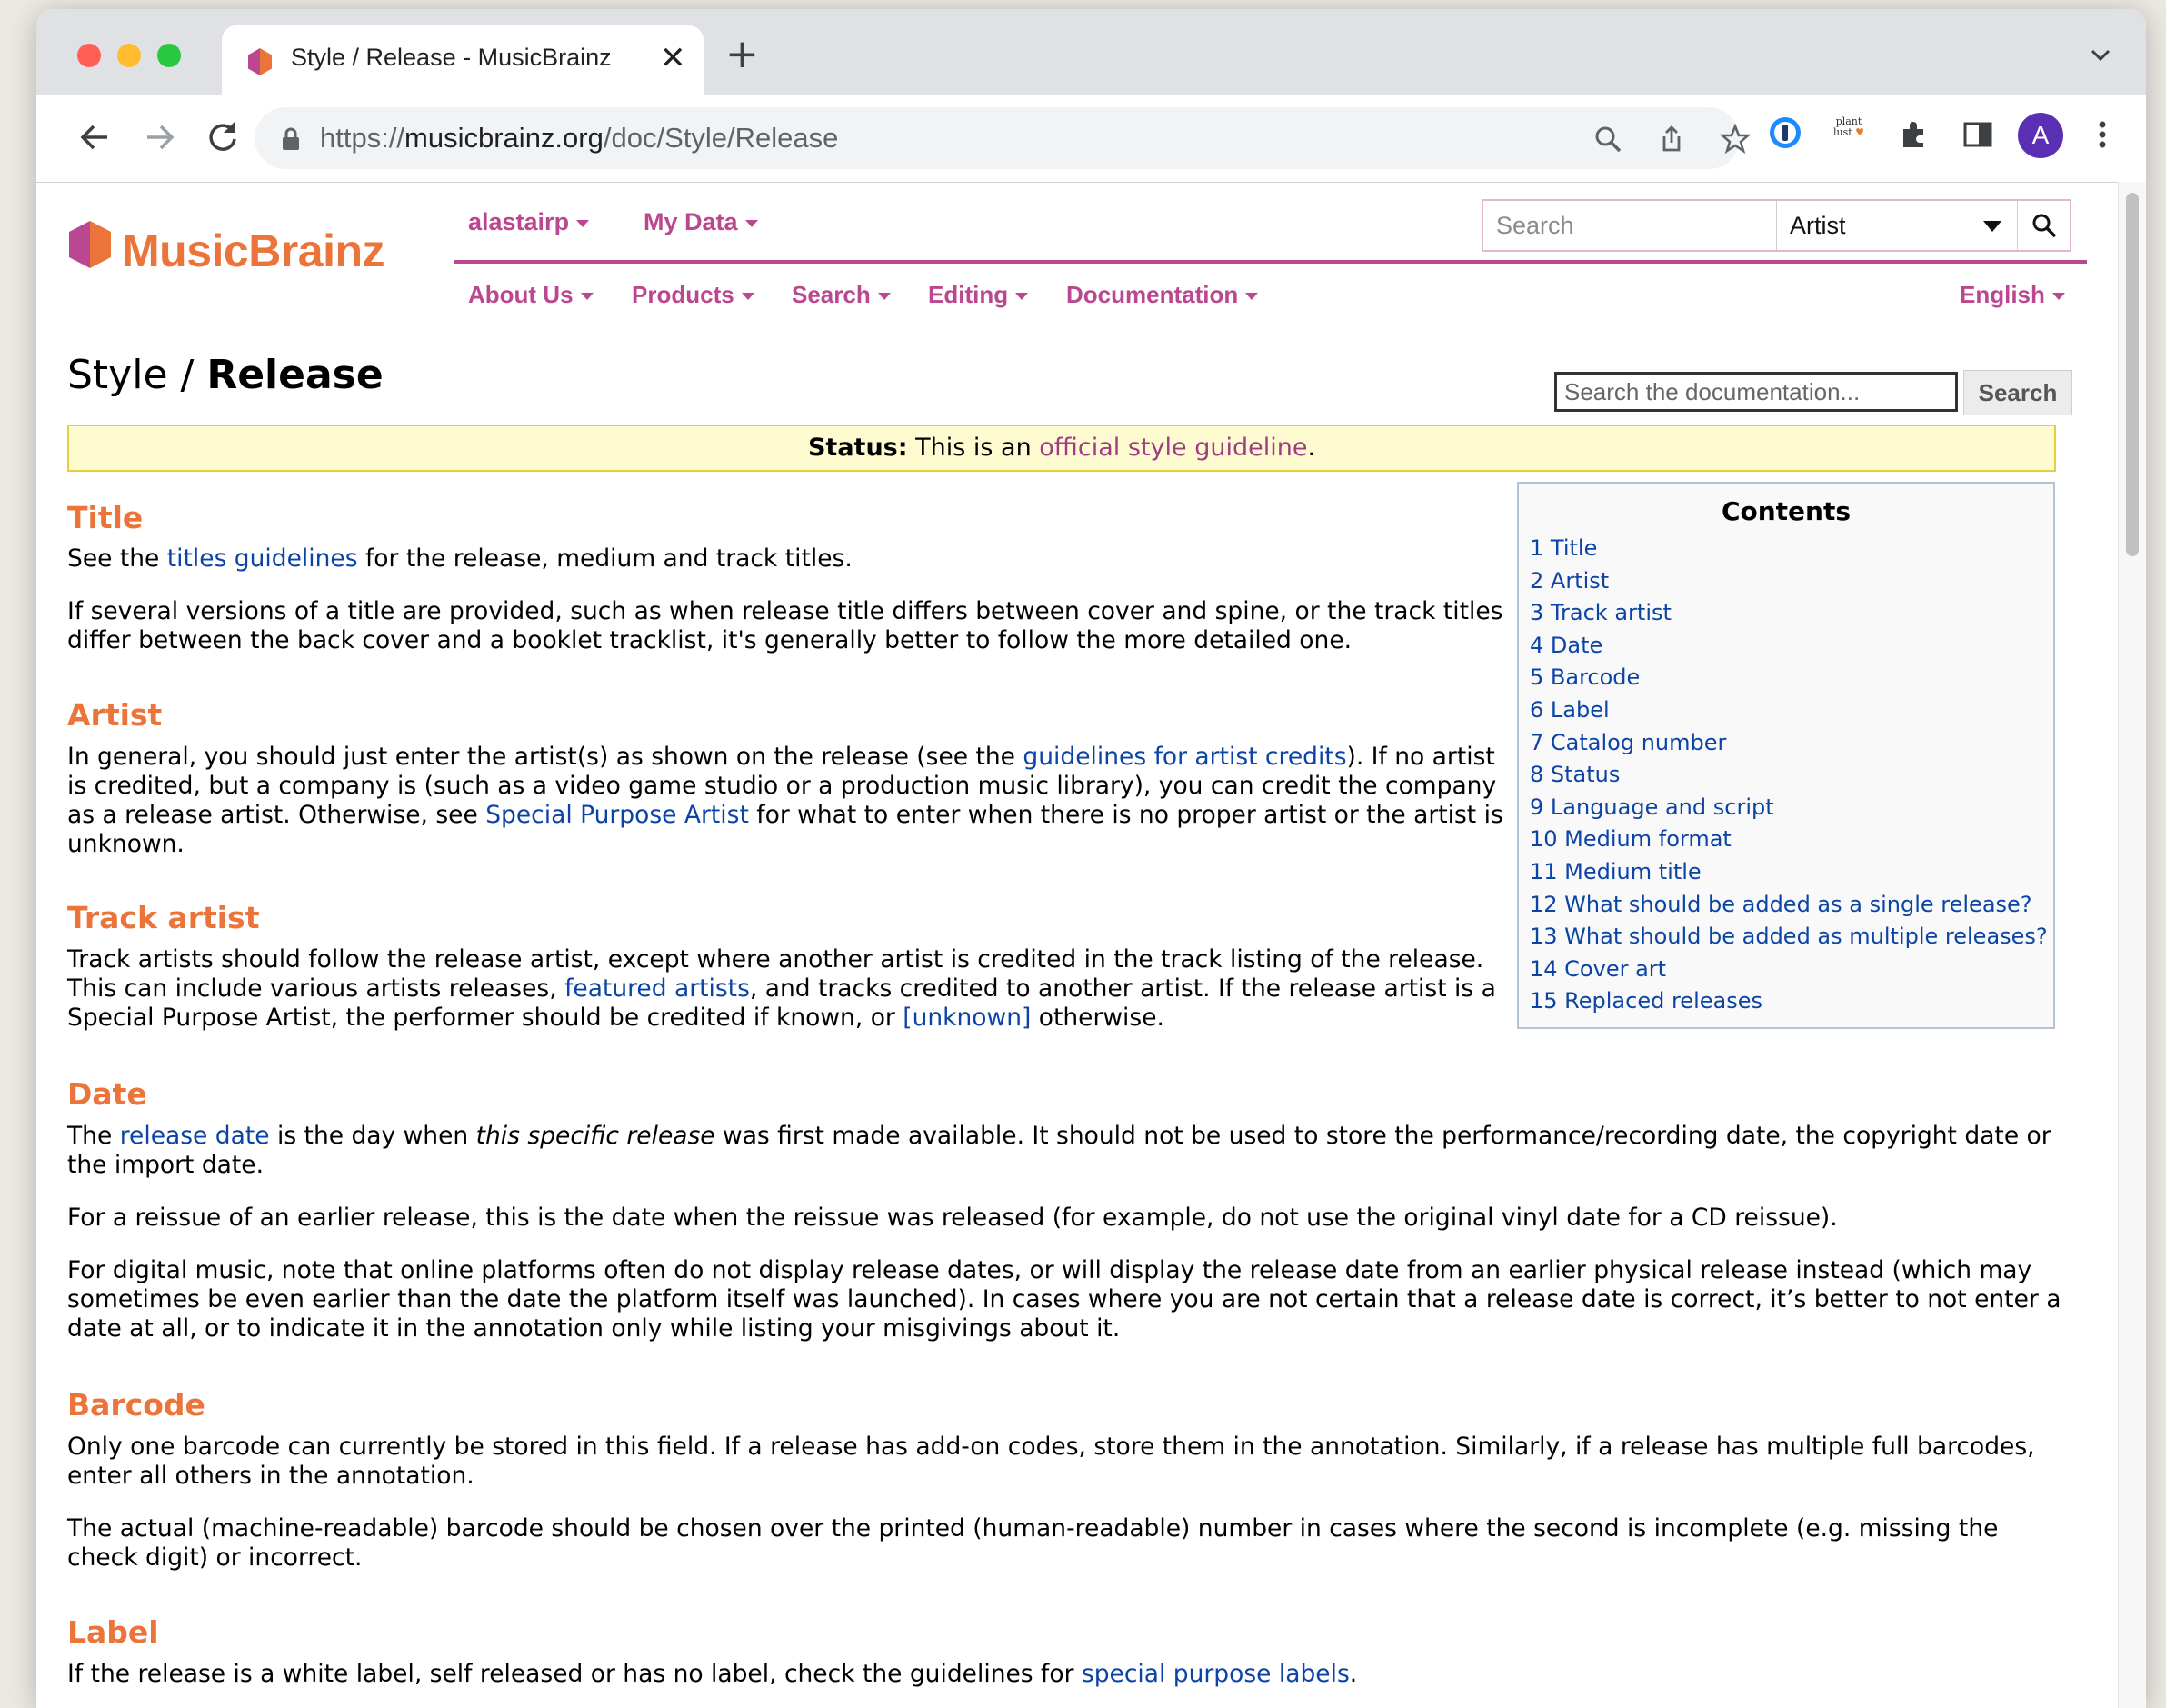  What do you see at coordinates (129, 56) in the screenshot?
I see `minimize-window-button` at bounding box center [129, 56].